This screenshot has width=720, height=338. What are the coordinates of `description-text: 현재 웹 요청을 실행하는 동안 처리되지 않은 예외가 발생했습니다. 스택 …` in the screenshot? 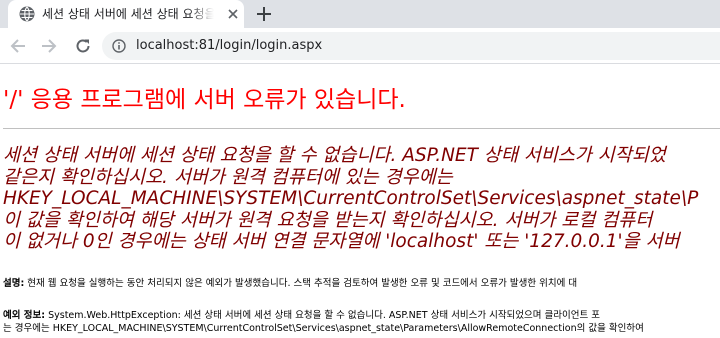 It's located at (301, 283).